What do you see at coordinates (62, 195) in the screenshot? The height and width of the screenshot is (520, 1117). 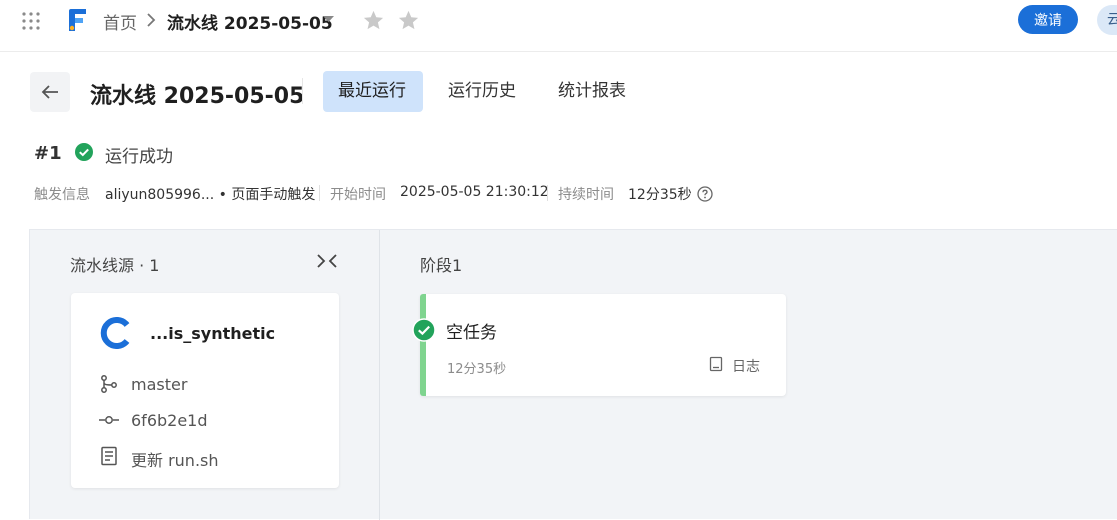 I see `trigger-label: 触发信息` at bounding box center [62, 195].